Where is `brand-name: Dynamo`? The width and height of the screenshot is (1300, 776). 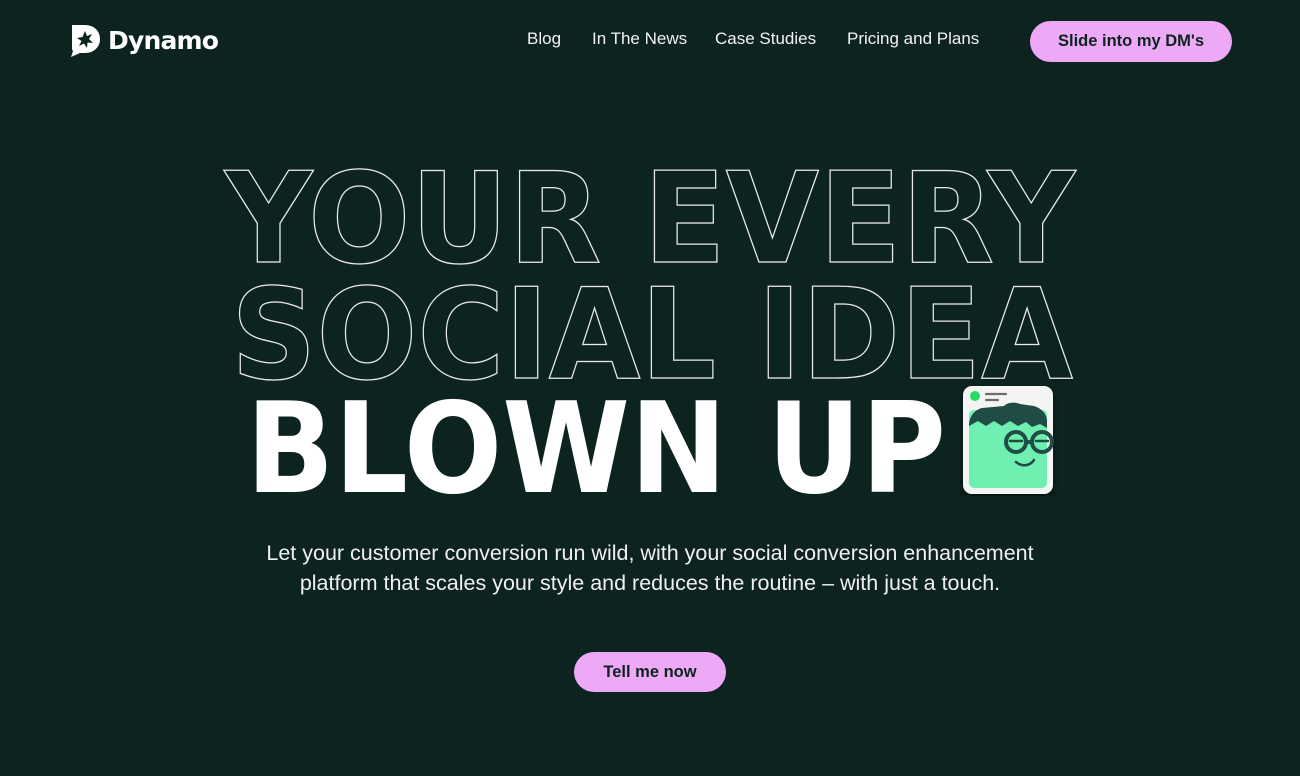
brand-name: Dynamo is located at coordinates (163, 40).